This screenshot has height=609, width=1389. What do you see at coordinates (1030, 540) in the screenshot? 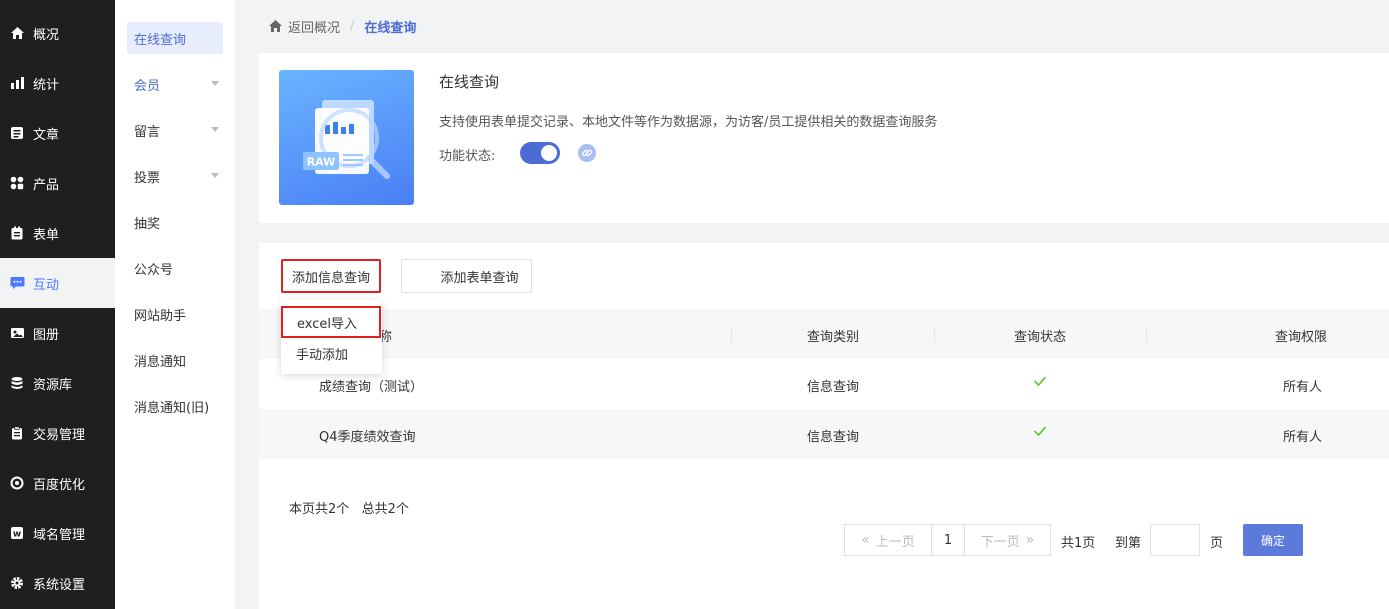
I see `double-chevron-right-icon: »` at bounding box center [1030, 540].